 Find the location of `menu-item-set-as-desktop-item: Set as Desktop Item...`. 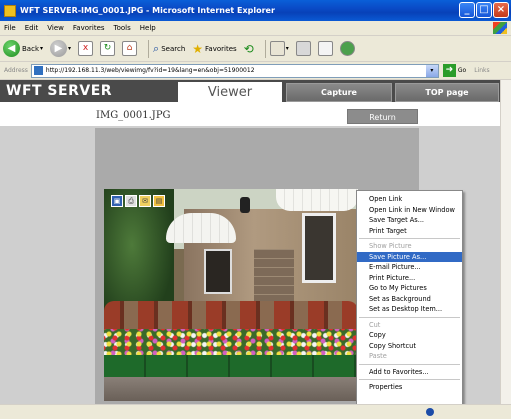

menu-item-set-as-desktop-item: Set as Desktop Item... is located at coordinates (409, 309).